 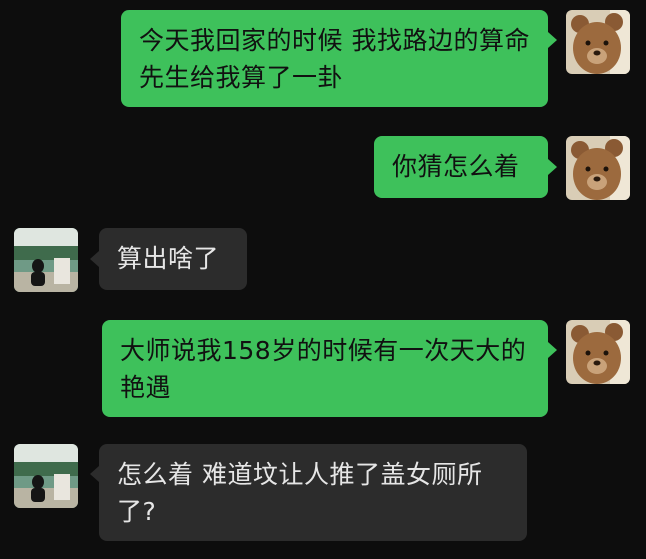 What do you see at coordinates (168, 258) in the screenshot?
I see `message-text: 算出啥了` at bounding box center [168, 258].